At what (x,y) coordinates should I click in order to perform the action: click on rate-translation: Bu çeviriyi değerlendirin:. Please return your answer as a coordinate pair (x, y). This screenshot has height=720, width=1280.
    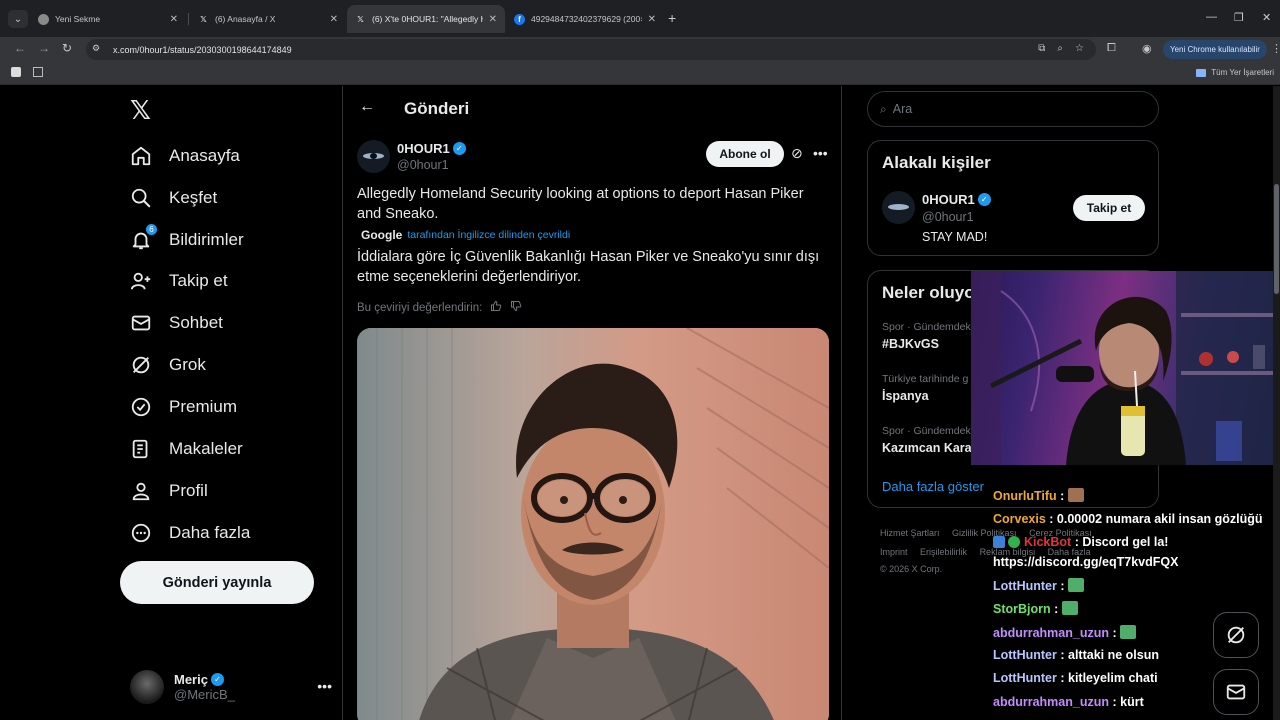
    Looking at the image, I should click on (439, 307).